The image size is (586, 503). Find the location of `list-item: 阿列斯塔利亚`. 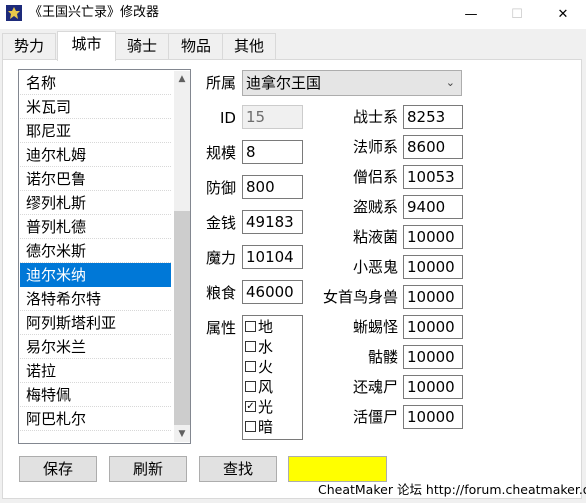

list-item: 阿列斯塔利亚 is located at coordinates (95, 323).